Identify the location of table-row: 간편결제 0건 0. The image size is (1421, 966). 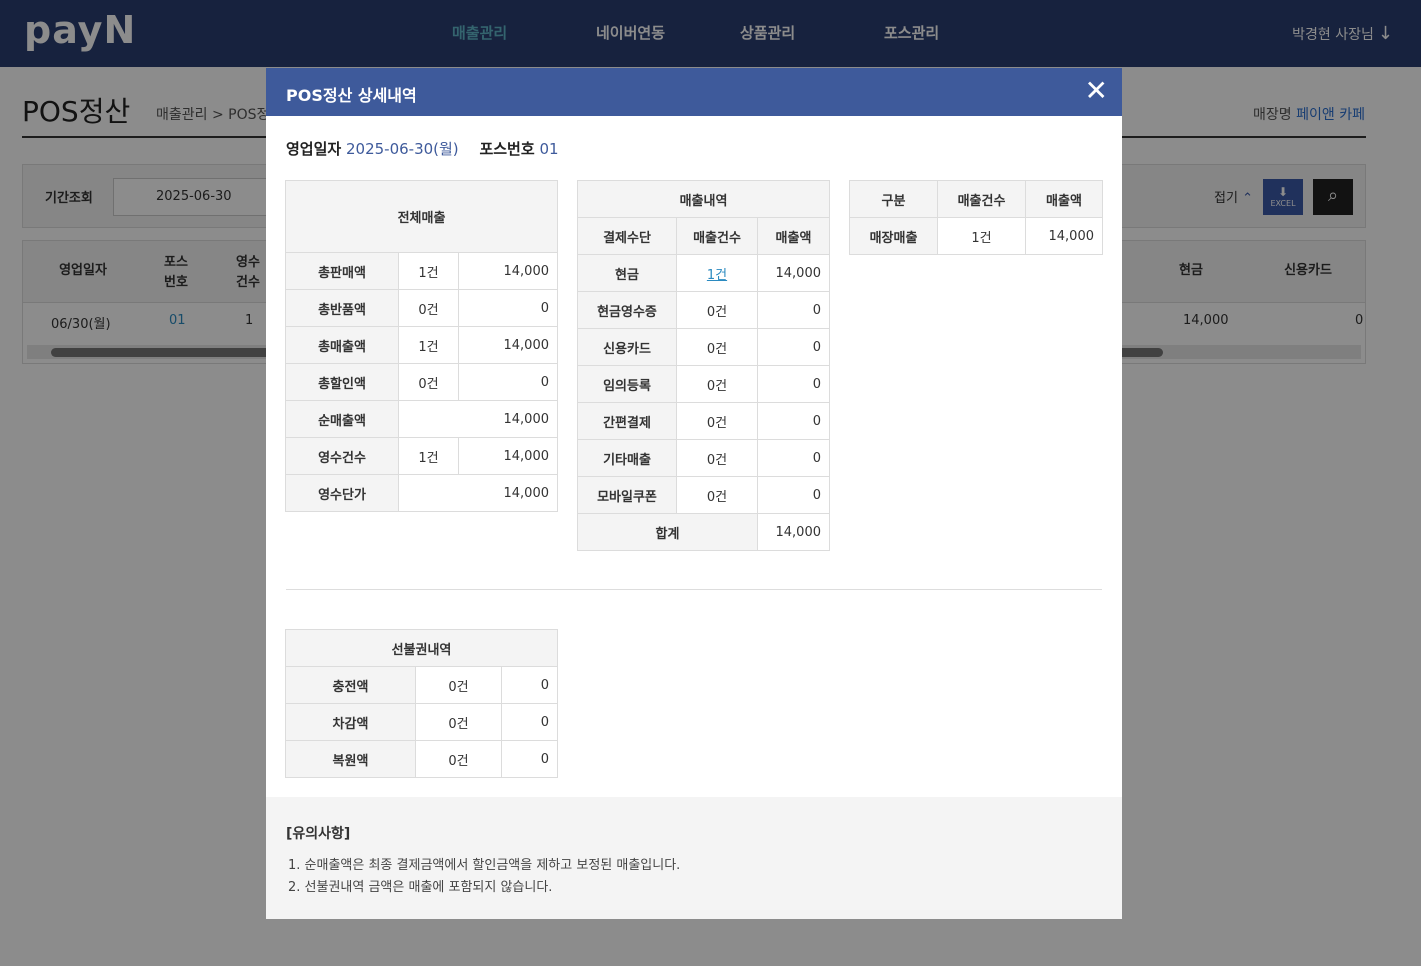
(703, 421).